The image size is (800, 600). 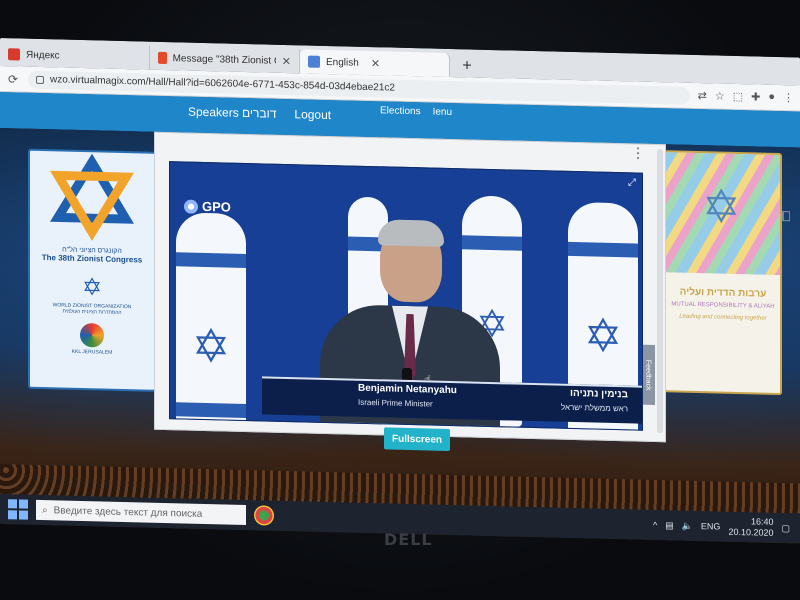 I want to click on tab-english: English 🔈 ✕, so click(x=295, y=75).